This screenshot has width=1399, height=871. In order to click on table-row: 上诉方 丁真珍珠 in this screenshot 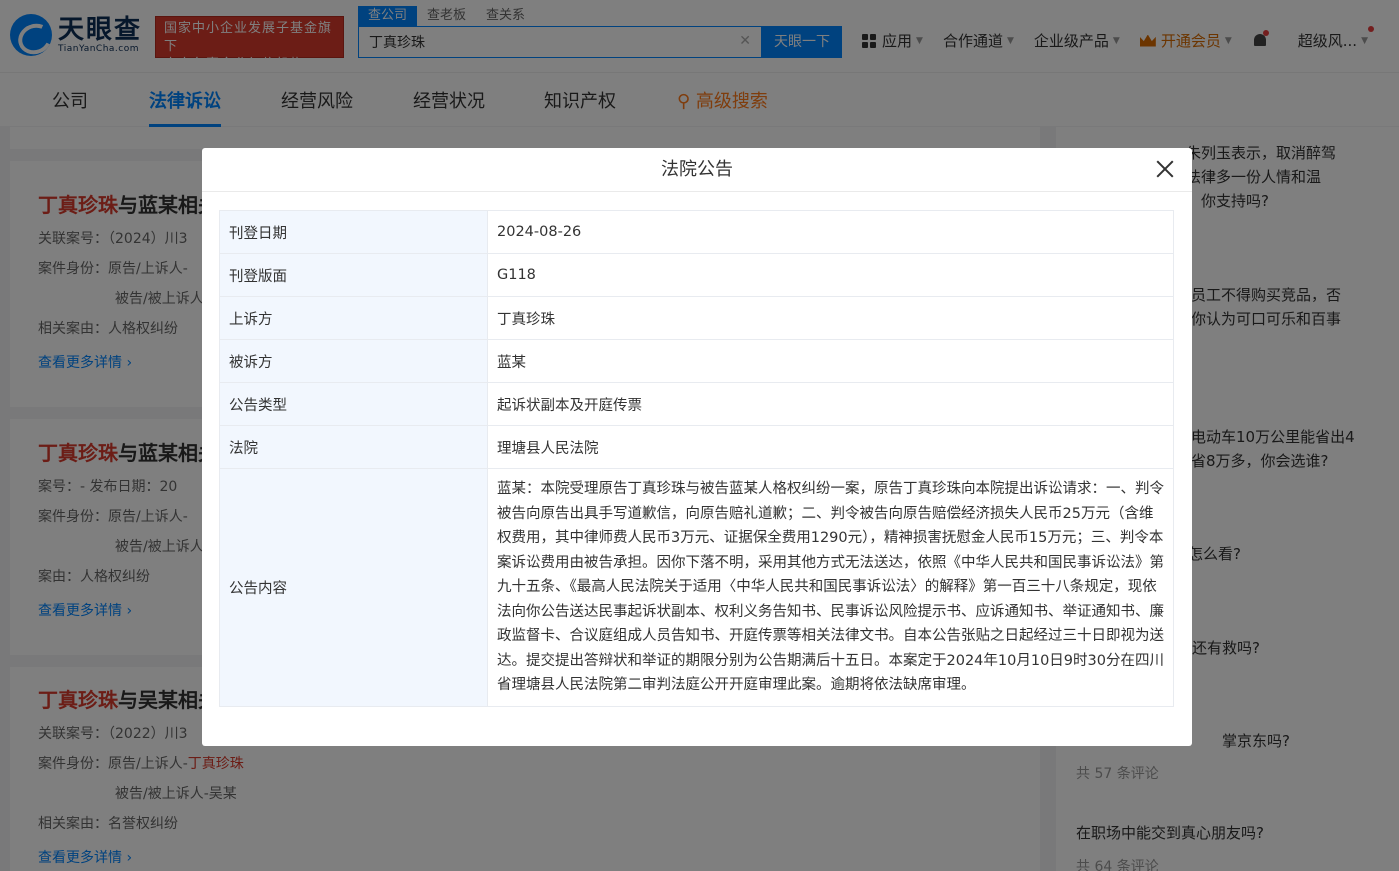, I will do `click(696, 318)`.